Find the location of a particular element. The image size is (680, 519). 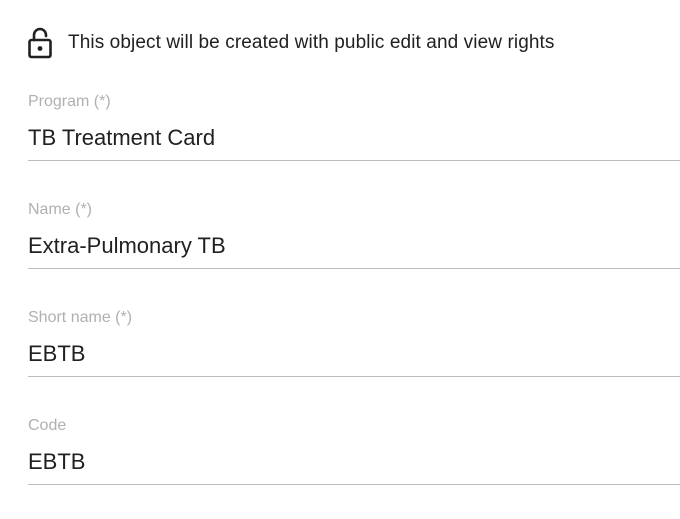

short-name-underline is located at coordinates (354, 376).